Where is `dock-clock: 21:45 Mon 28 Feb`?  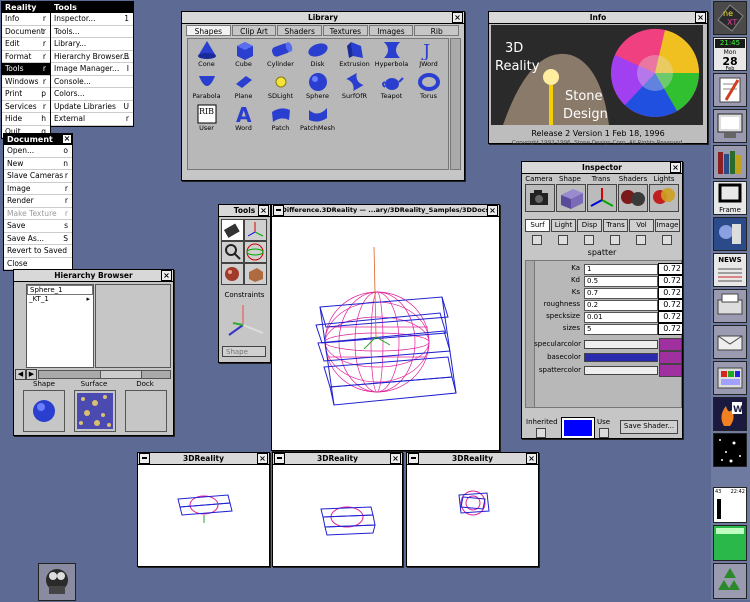
dock-clock: 21:45 Mon 28 Feb is located at coordinates (730, 54).